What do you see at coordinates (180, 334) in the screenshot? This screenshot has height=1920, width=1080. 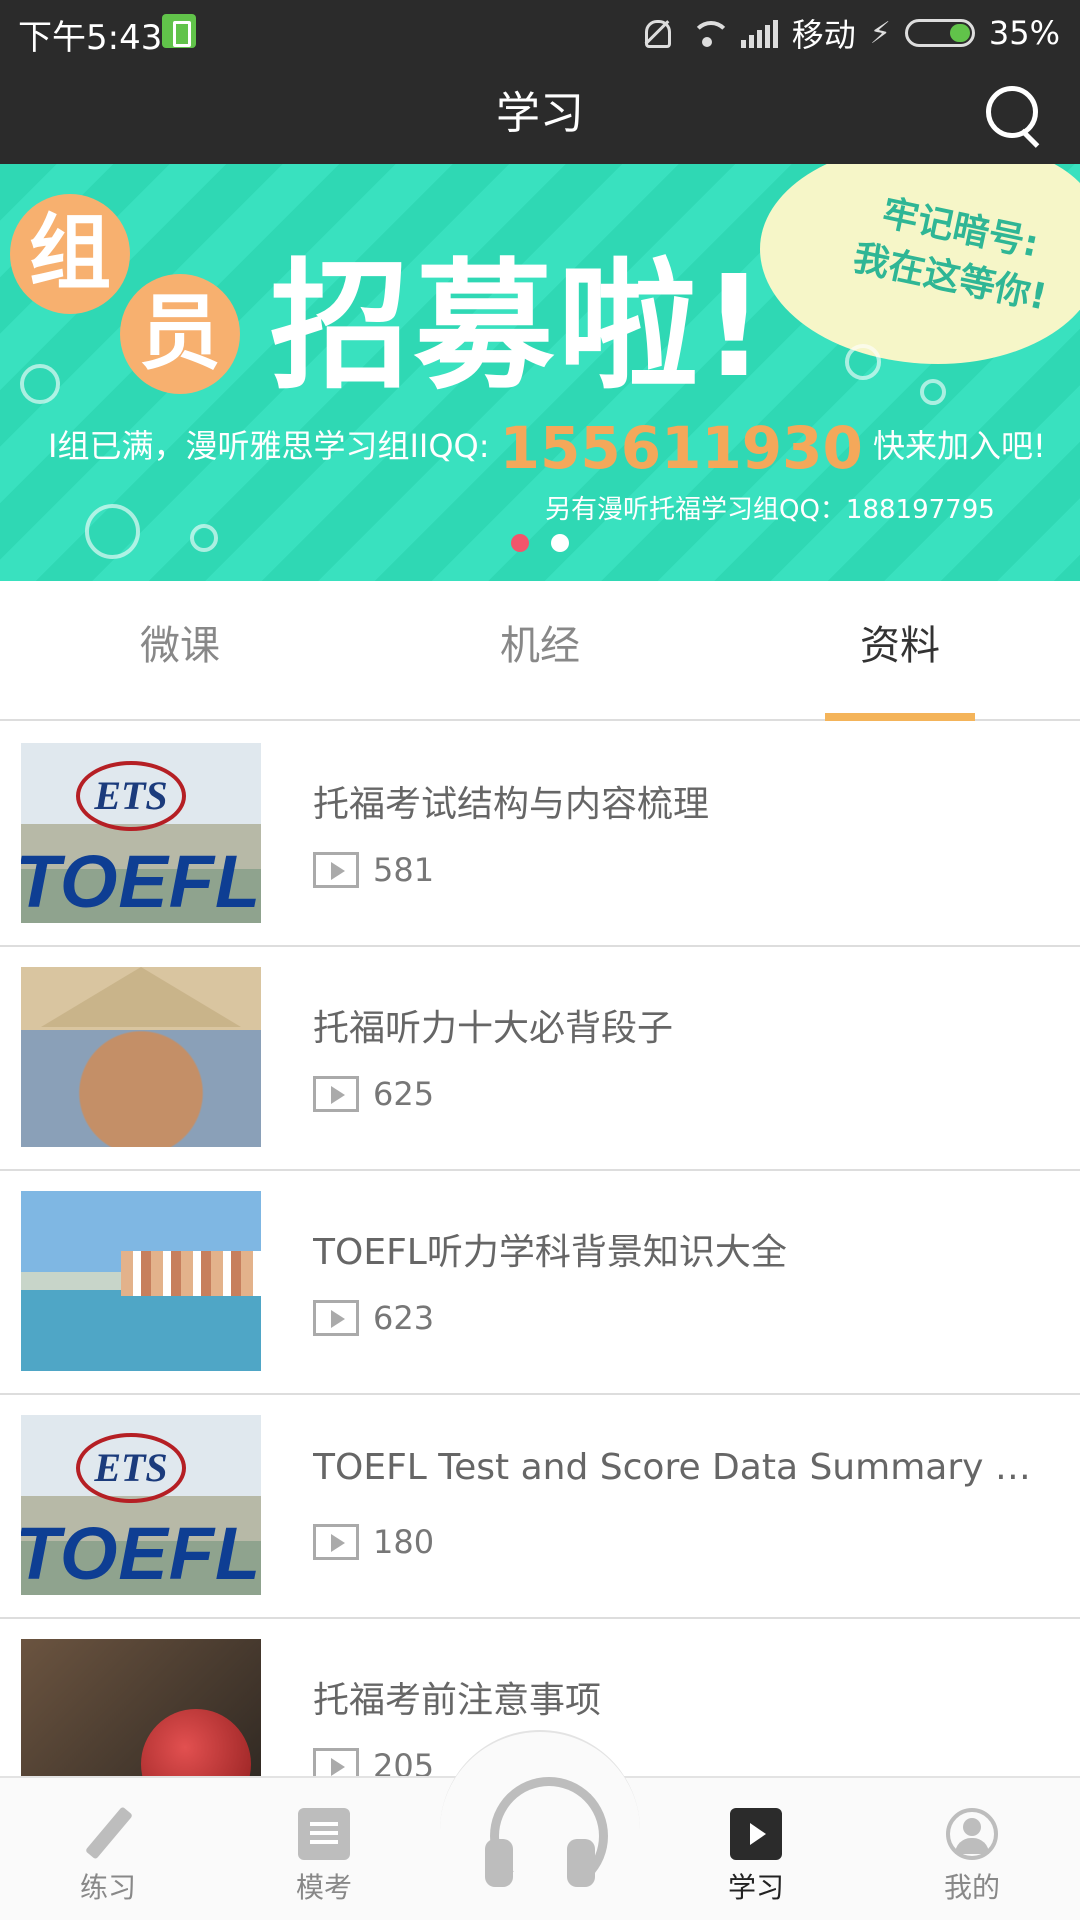 I see `banner-badge: 员` at bounding box center [180, 334].